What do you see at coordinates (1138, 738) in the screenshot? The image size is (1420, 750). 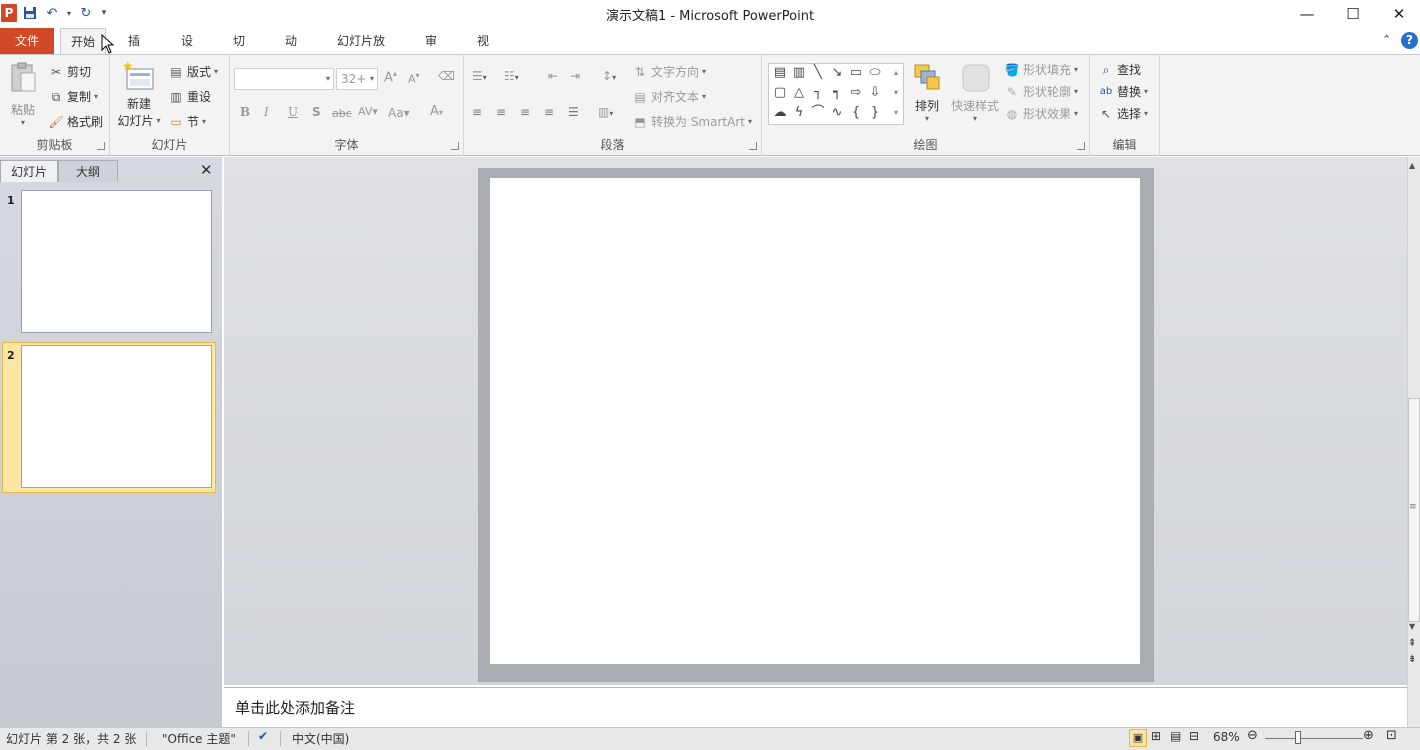 I see `normal-view-icon: ▣` at bounding box center [1138, 738].